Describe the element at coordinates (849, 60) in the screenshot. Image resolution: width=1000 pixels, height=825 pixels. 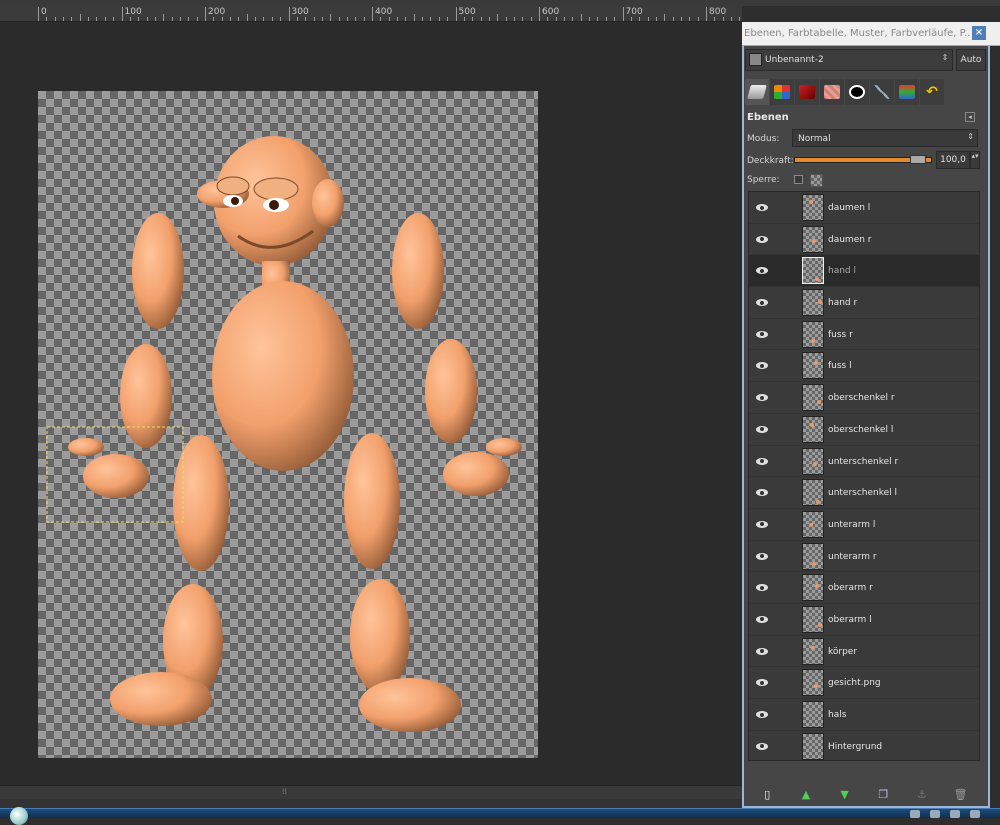
I see `image-selector: Unbenannt-2 ⇕` at that location.